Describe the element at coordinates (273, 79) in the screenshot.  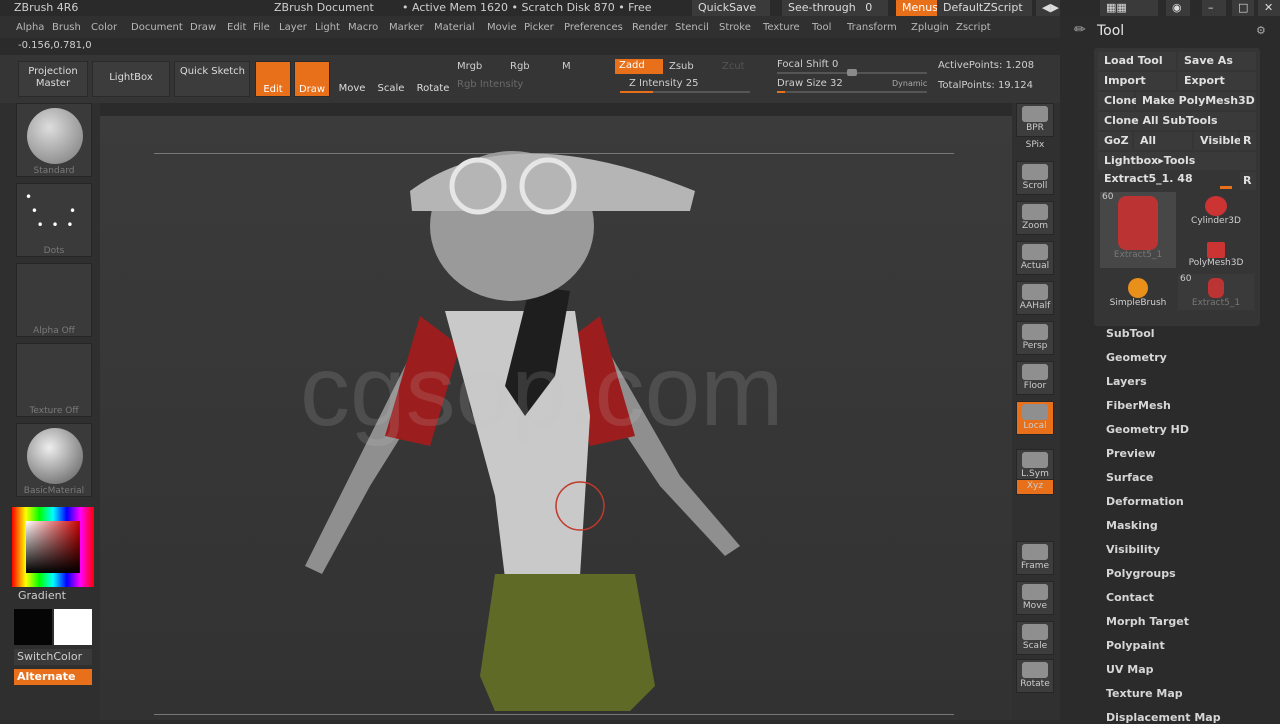
I see `edit-button: Edit` at that location.